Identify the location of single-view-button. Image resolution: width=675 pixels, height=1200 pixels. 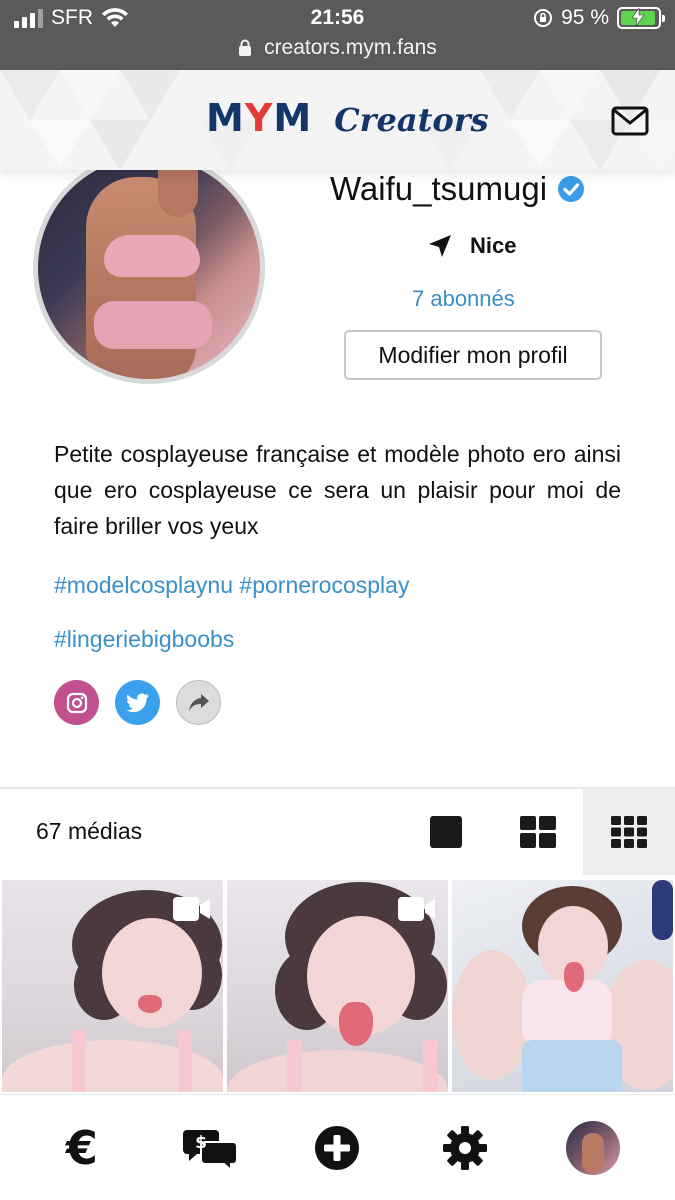
(446, 832).